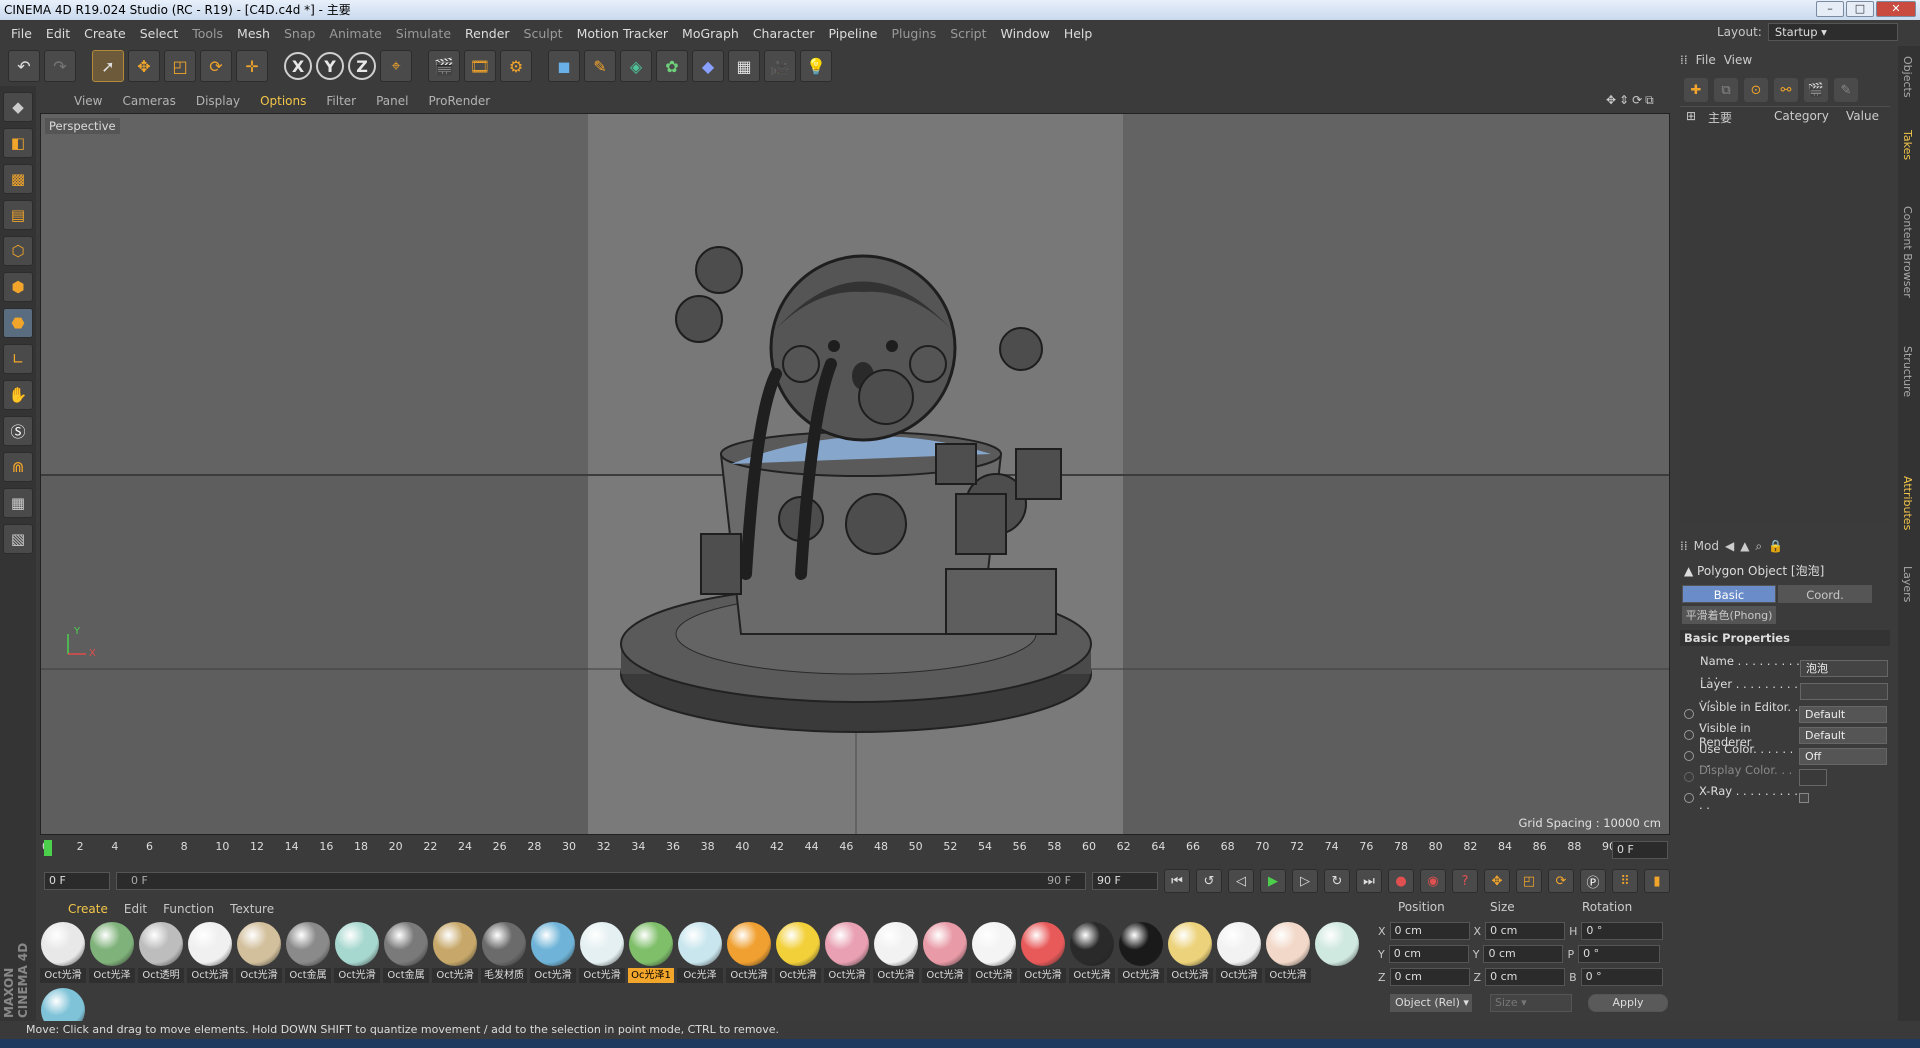  I want to click on rotation-p-field: 0 °, so click(1619, 954).